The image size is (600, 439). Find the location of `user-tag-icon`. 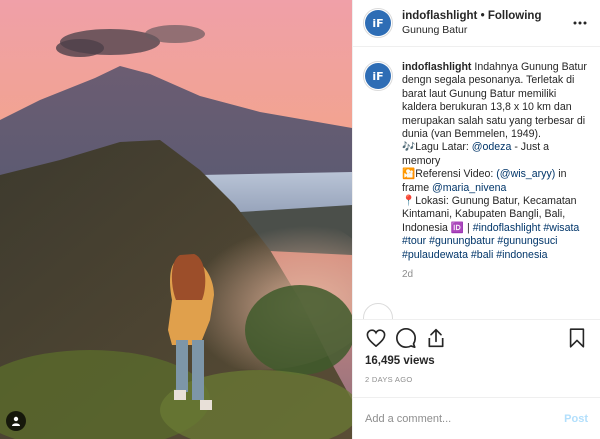

user-tag-icon is located at coordinates (16, 421).